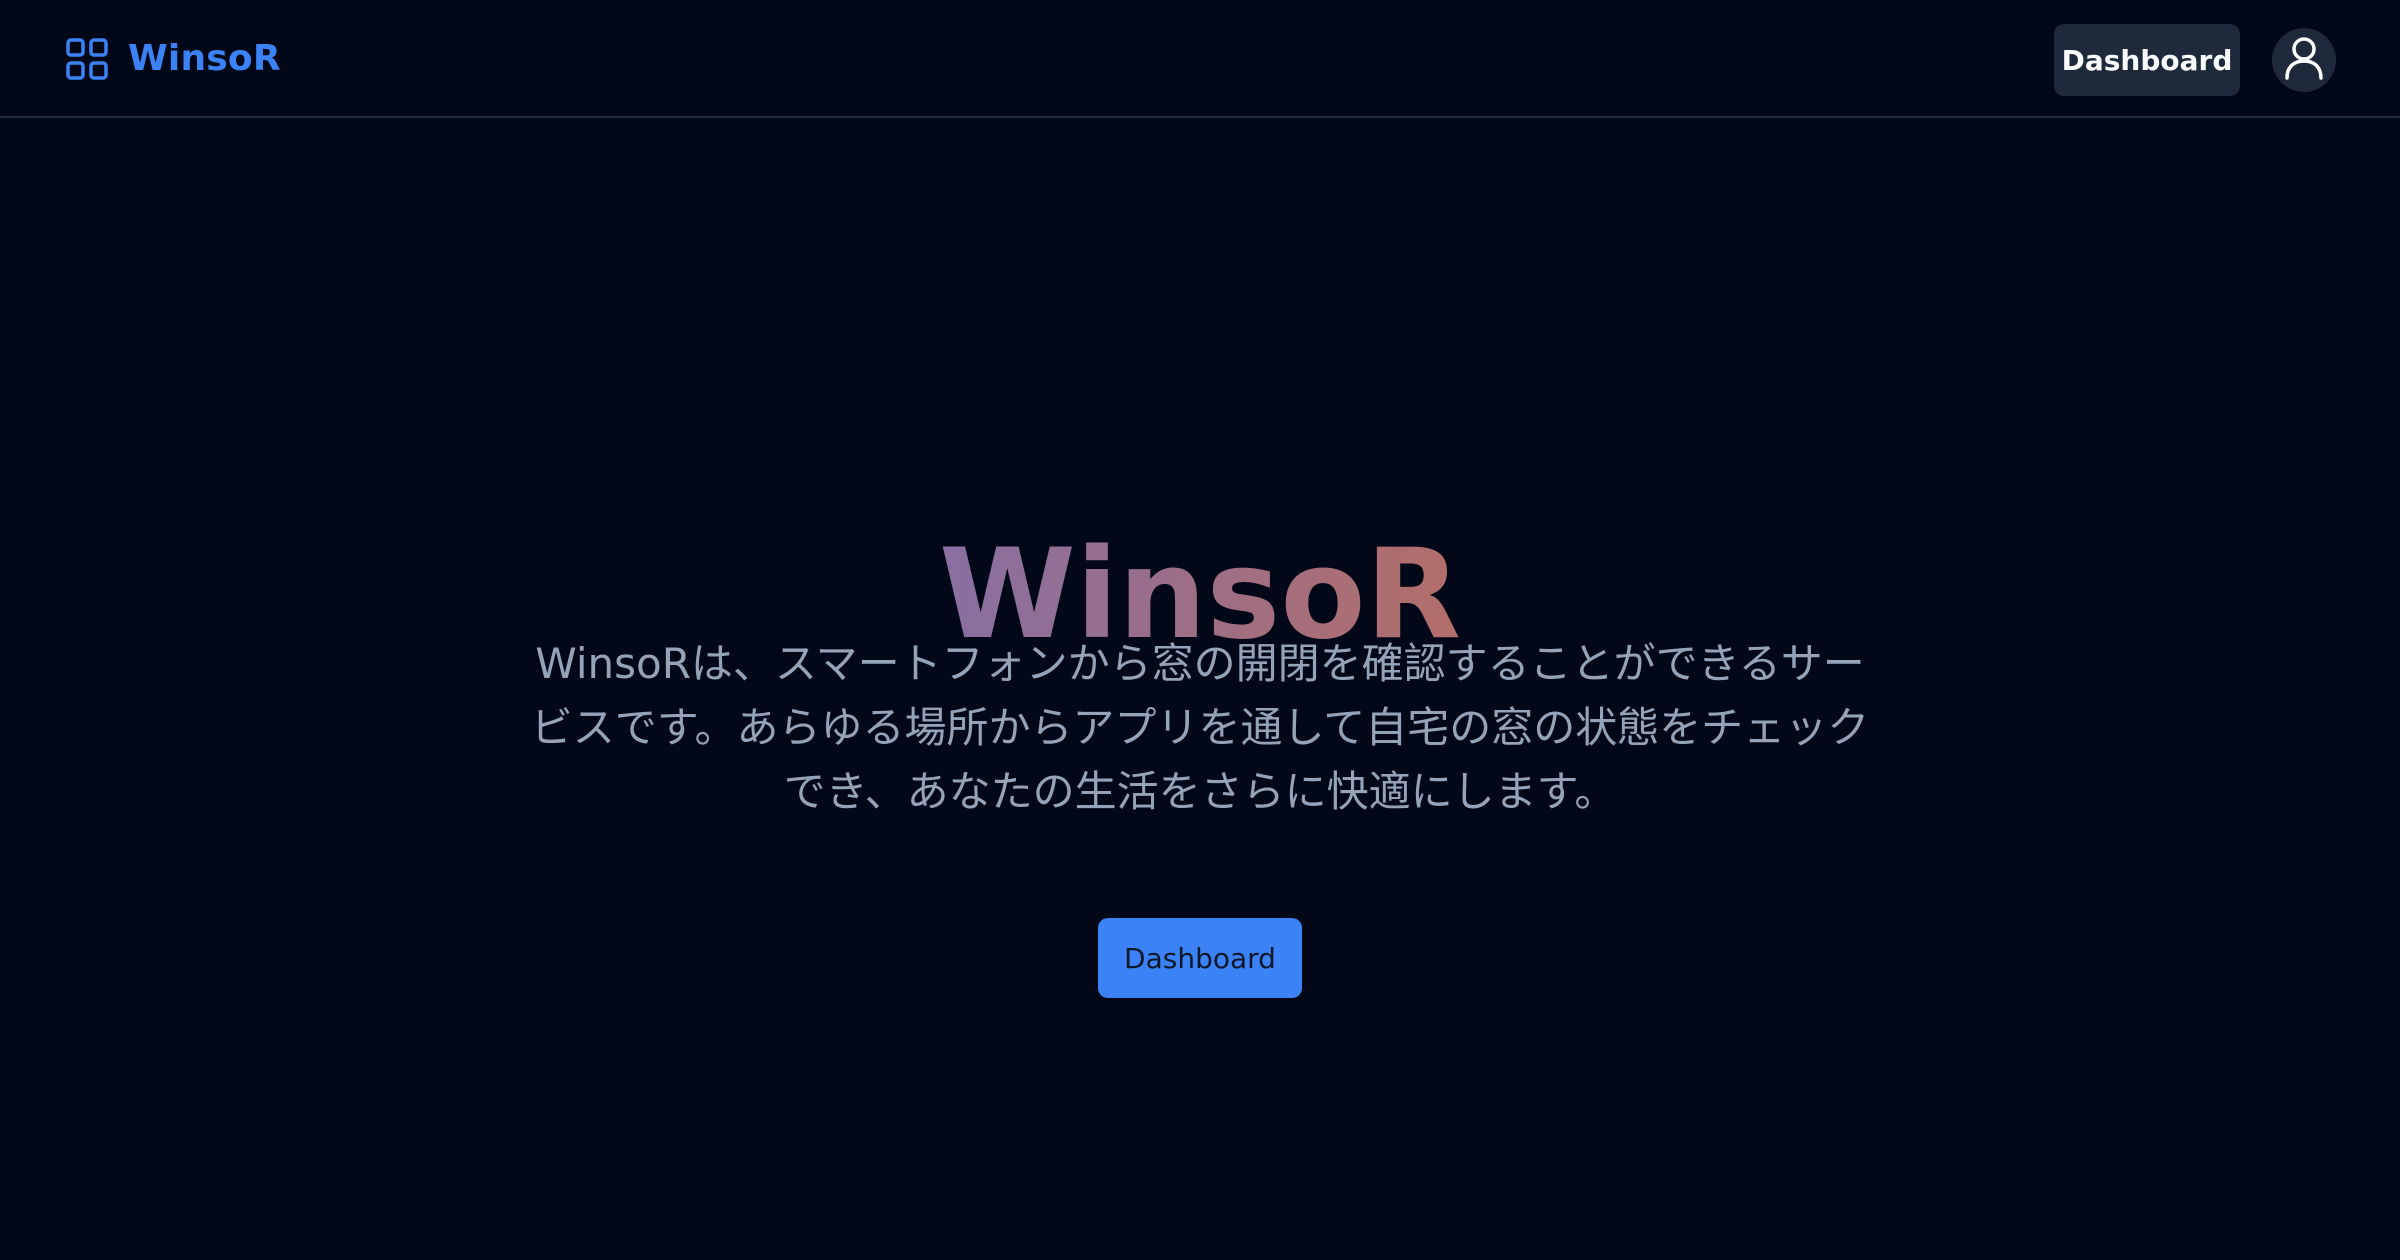 The image size is (2400, 1260). Describe the element at coordinates (87, 59) in the screenshot. I see `grid-icon` at that location.